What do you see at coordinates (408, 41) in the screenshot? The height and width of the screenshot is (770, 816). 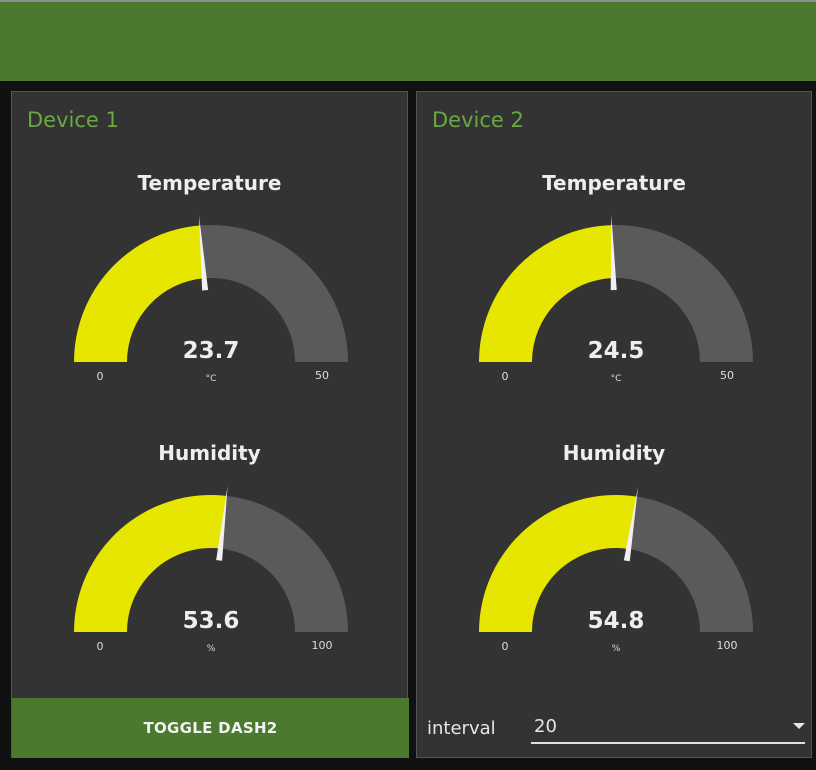 I see `dashboard-header` at bounding box center [408, 41].